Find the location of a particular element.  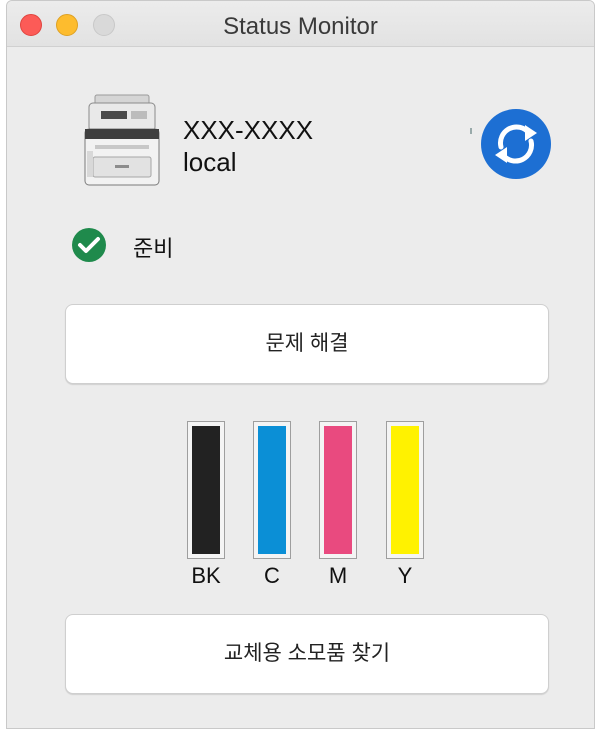

window-title: Status Monitor is located at coordinates (300, 26).